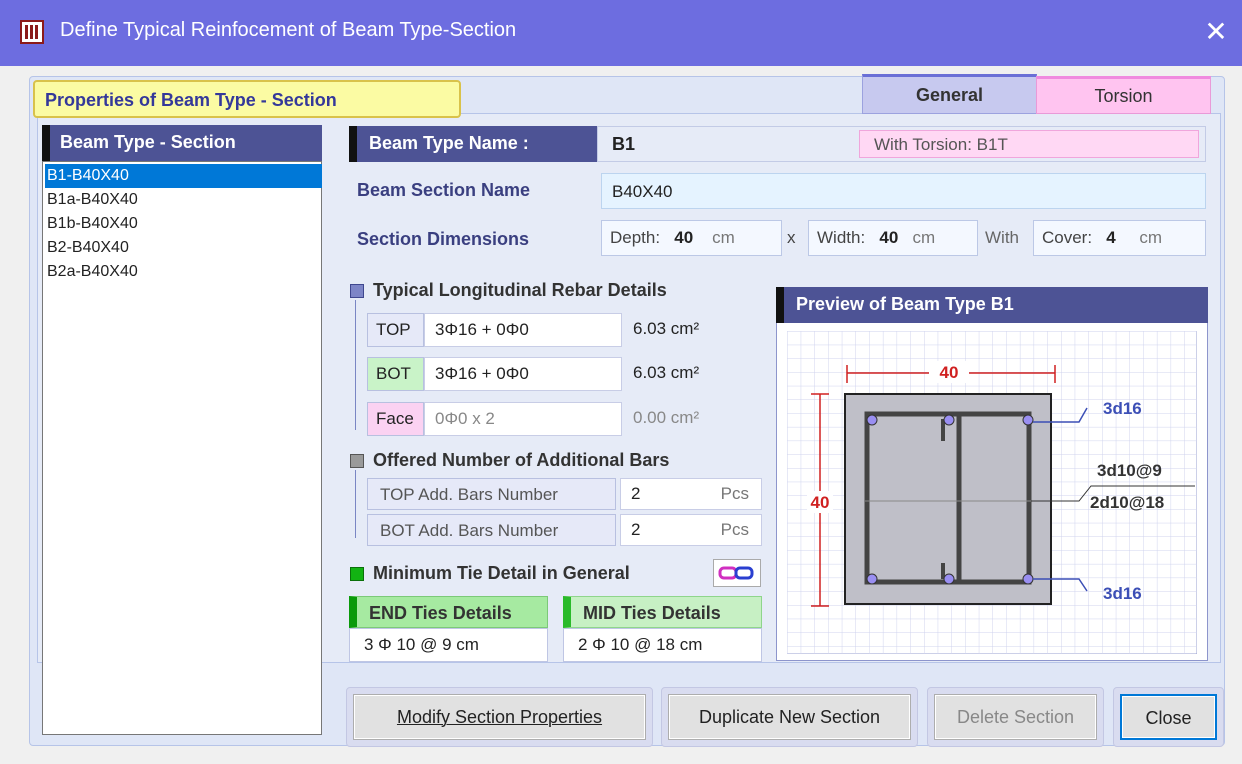 This screenshot has height=764, width=1242. Describe the element at coordinates (723, 237) in the screenshot. I see `depth-unit: cm` at that location.